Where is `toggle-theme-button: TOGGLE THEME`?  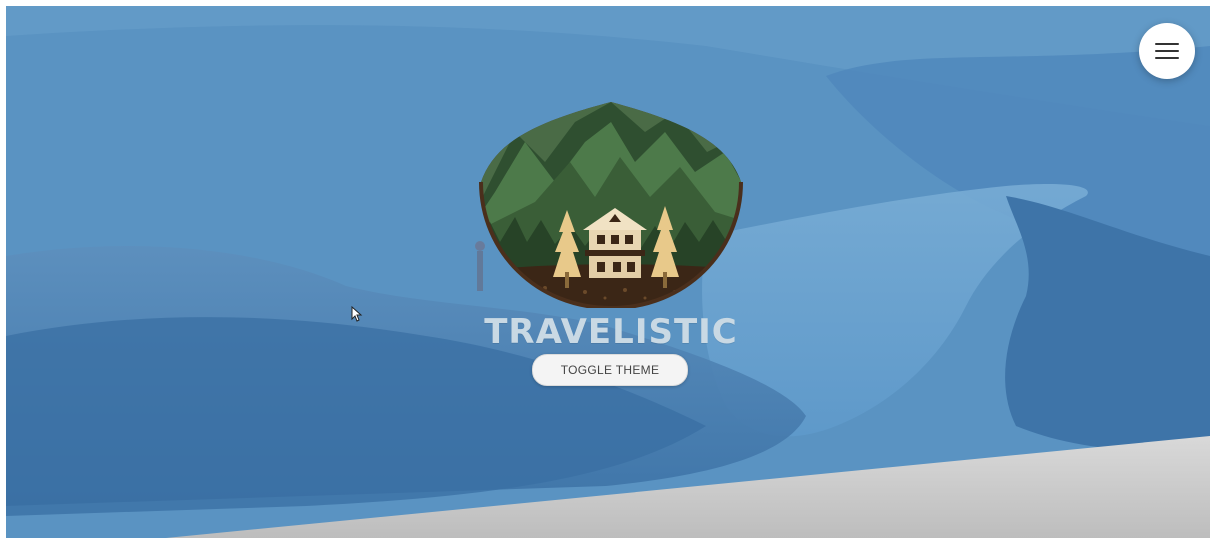 toggle-theme-button: TOGGLE THEME is located at coordinates (610, 370).